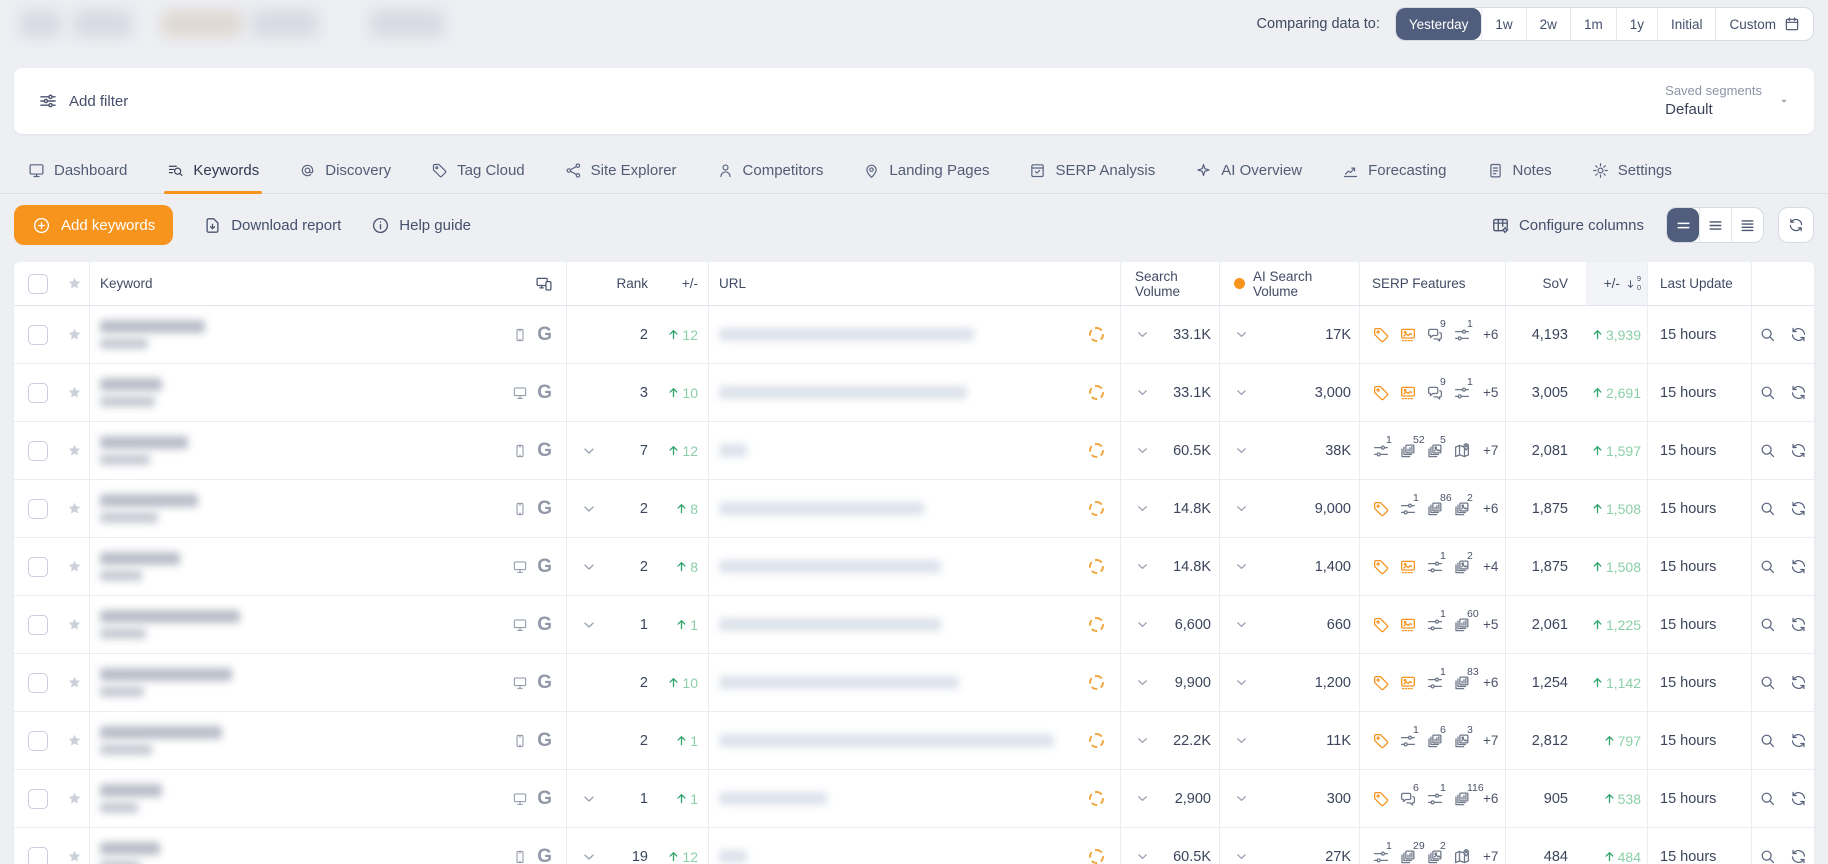  I want to click on saved-segments-dropdown: Saved segments Default, so click(1727, 101).